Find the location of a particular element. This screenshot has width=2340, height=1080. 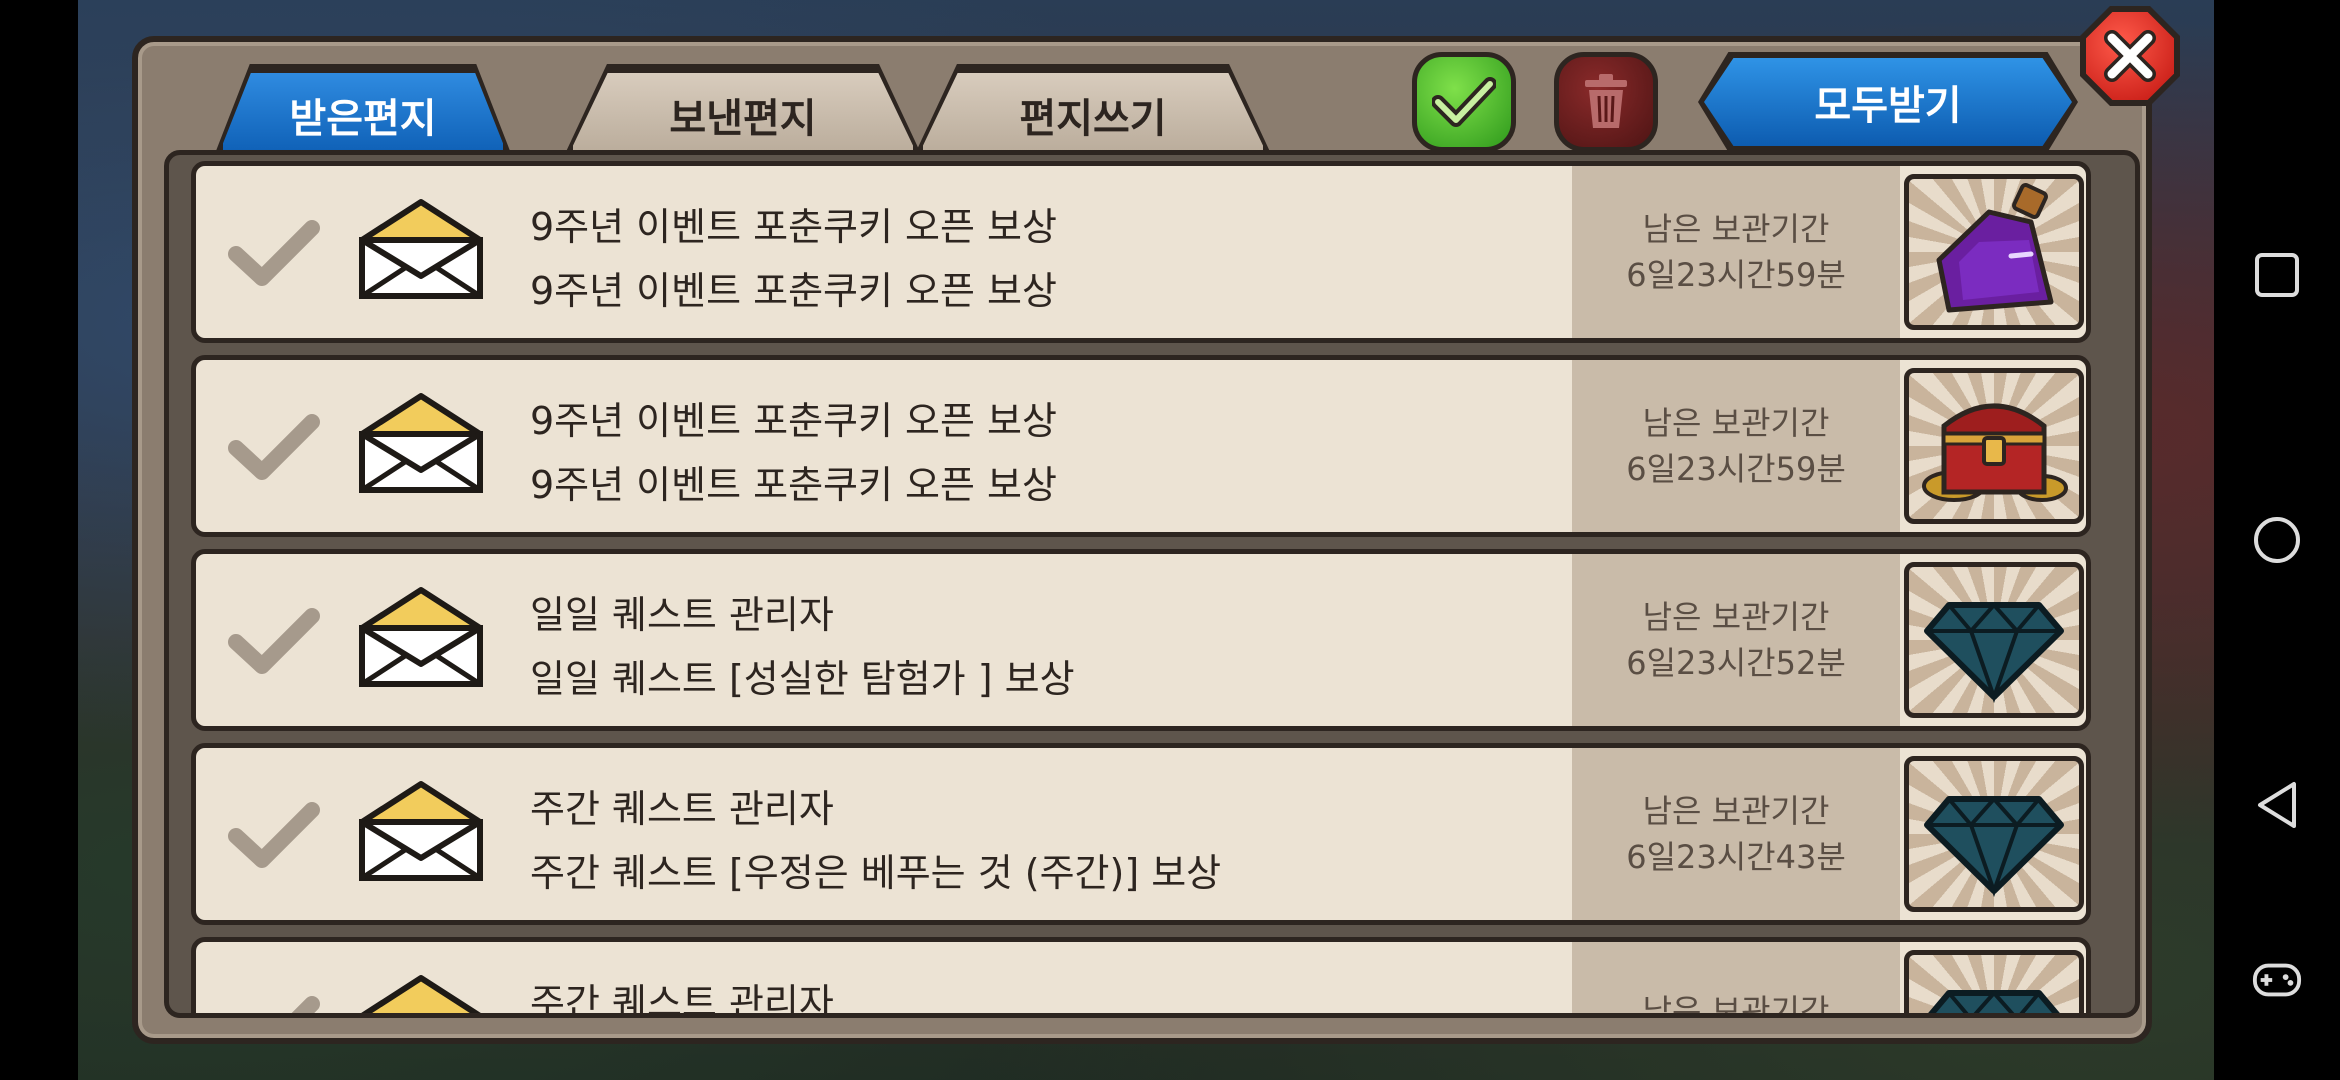

receive-all-button: 모두받기 is located at coordinates (1888, 102).